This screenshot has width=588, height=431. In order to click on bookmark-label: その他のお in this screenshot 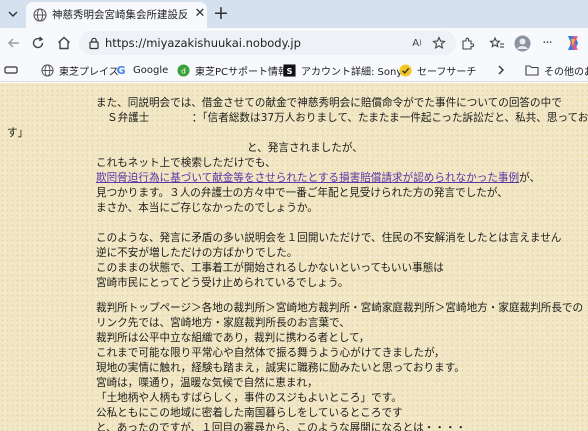, I will do `click(566, 72)`.